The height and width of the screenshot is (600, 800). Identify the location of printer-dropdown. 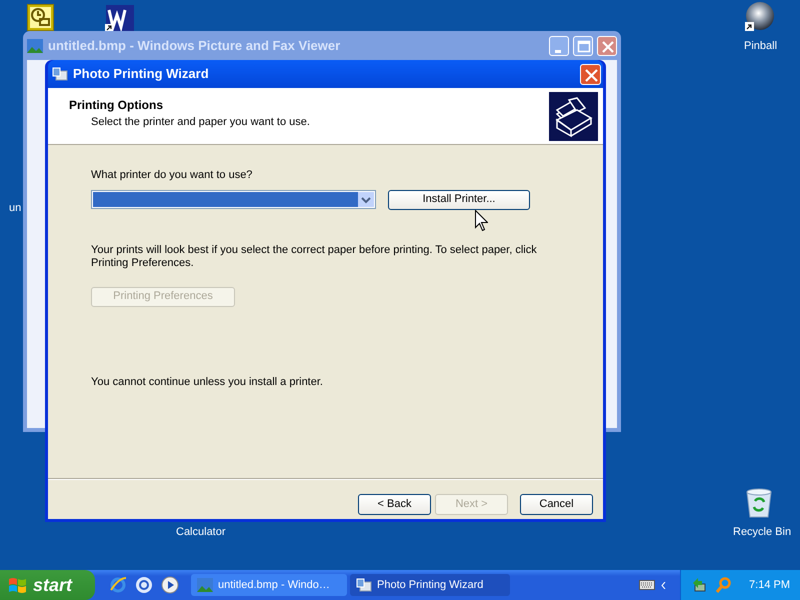
(233, 199).